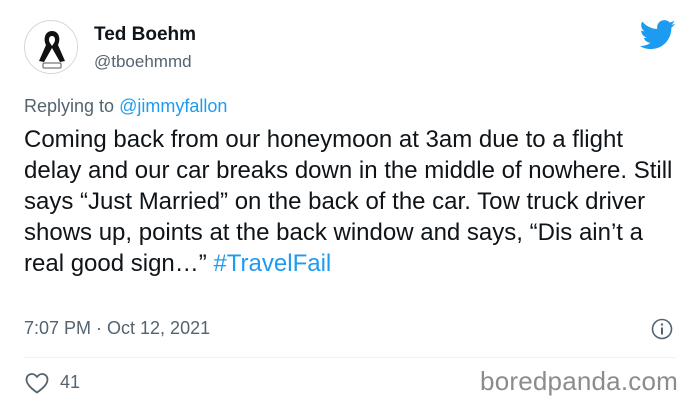  I want to click on tweet-timestamp: 7:07 PM · Oct 12, 2021, so click(117, 328).